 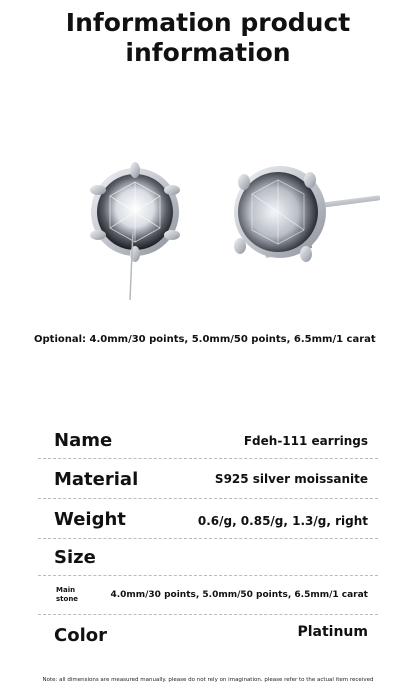 I want to click on spec-row-material: Material S925 silver moissanite, so click(x=208, y=479).